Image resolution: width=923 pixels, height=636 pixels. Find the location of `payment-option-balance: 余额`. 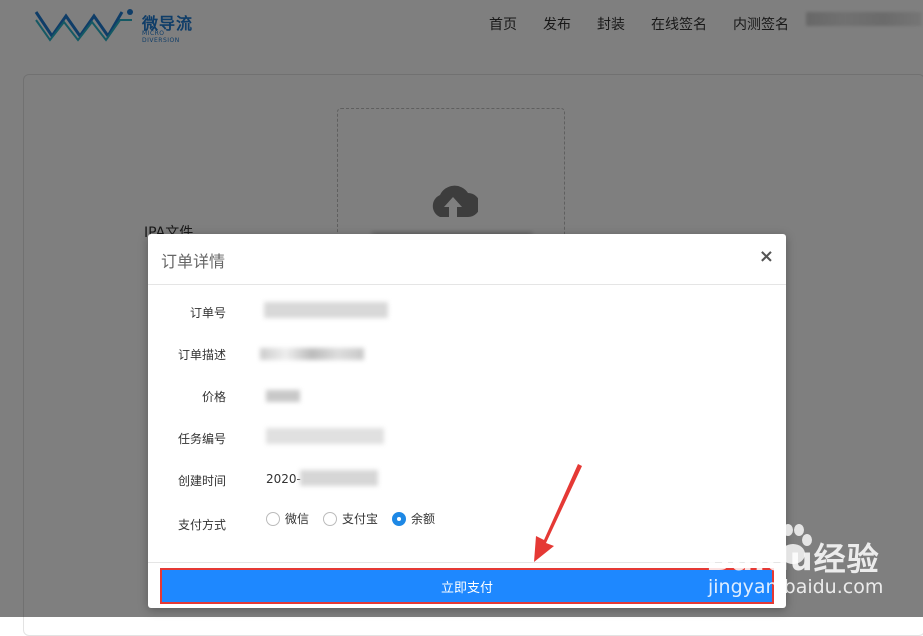

payment-option-balance: 余额 is located at coordinates (413, 518).